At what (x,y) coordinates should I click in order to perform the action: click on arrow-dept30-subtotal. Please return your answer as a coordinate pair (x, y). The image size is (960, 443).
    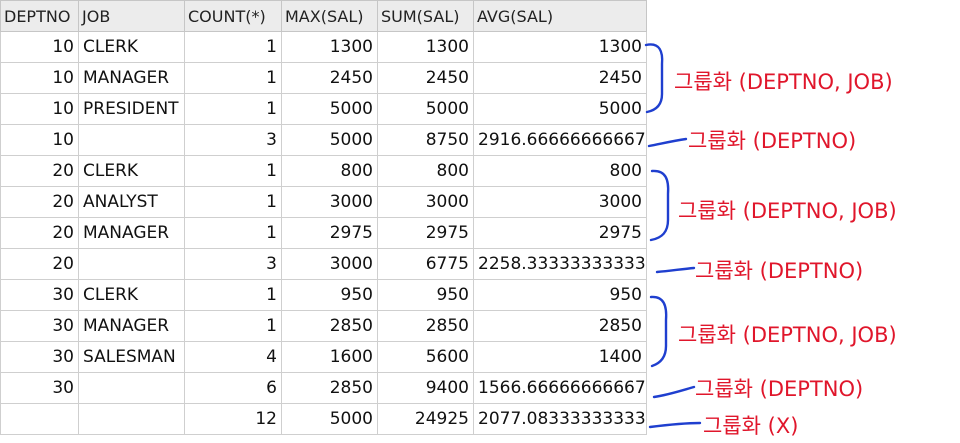
    Looking at the image, I should click on (674, 392).